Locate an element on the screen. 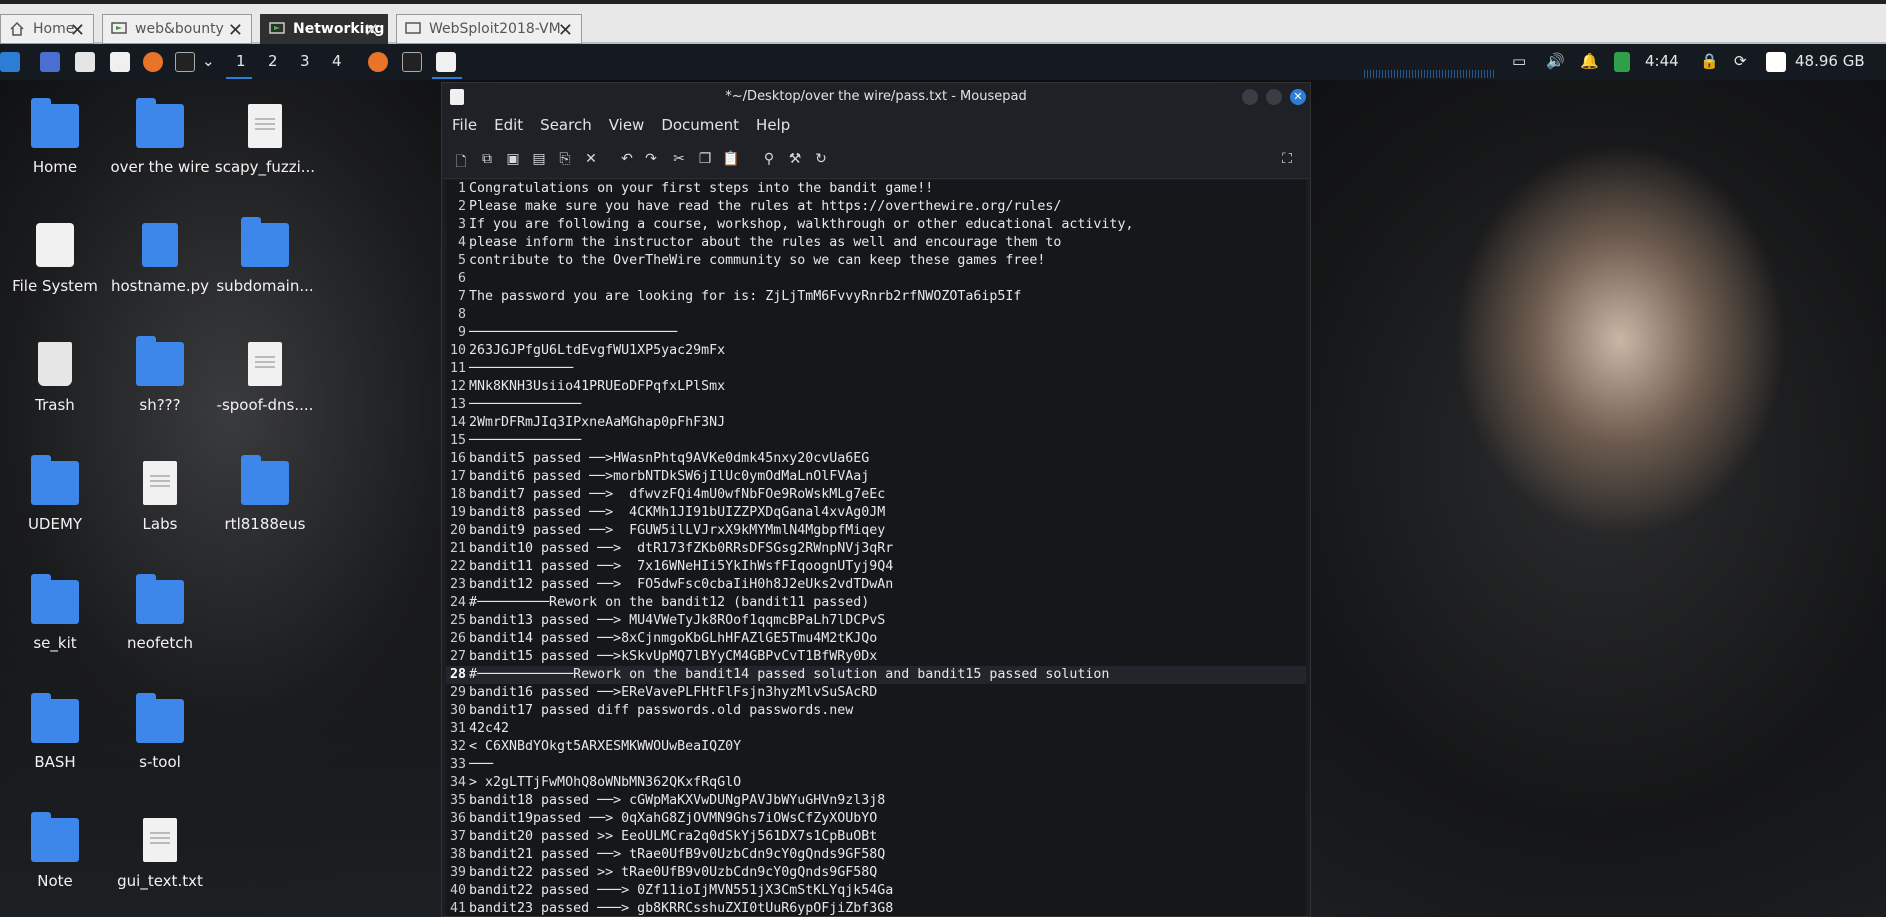 This screenshot has width=1886, height=917. find-replace-icon: ⚒ is located at coordinates (795, 159).